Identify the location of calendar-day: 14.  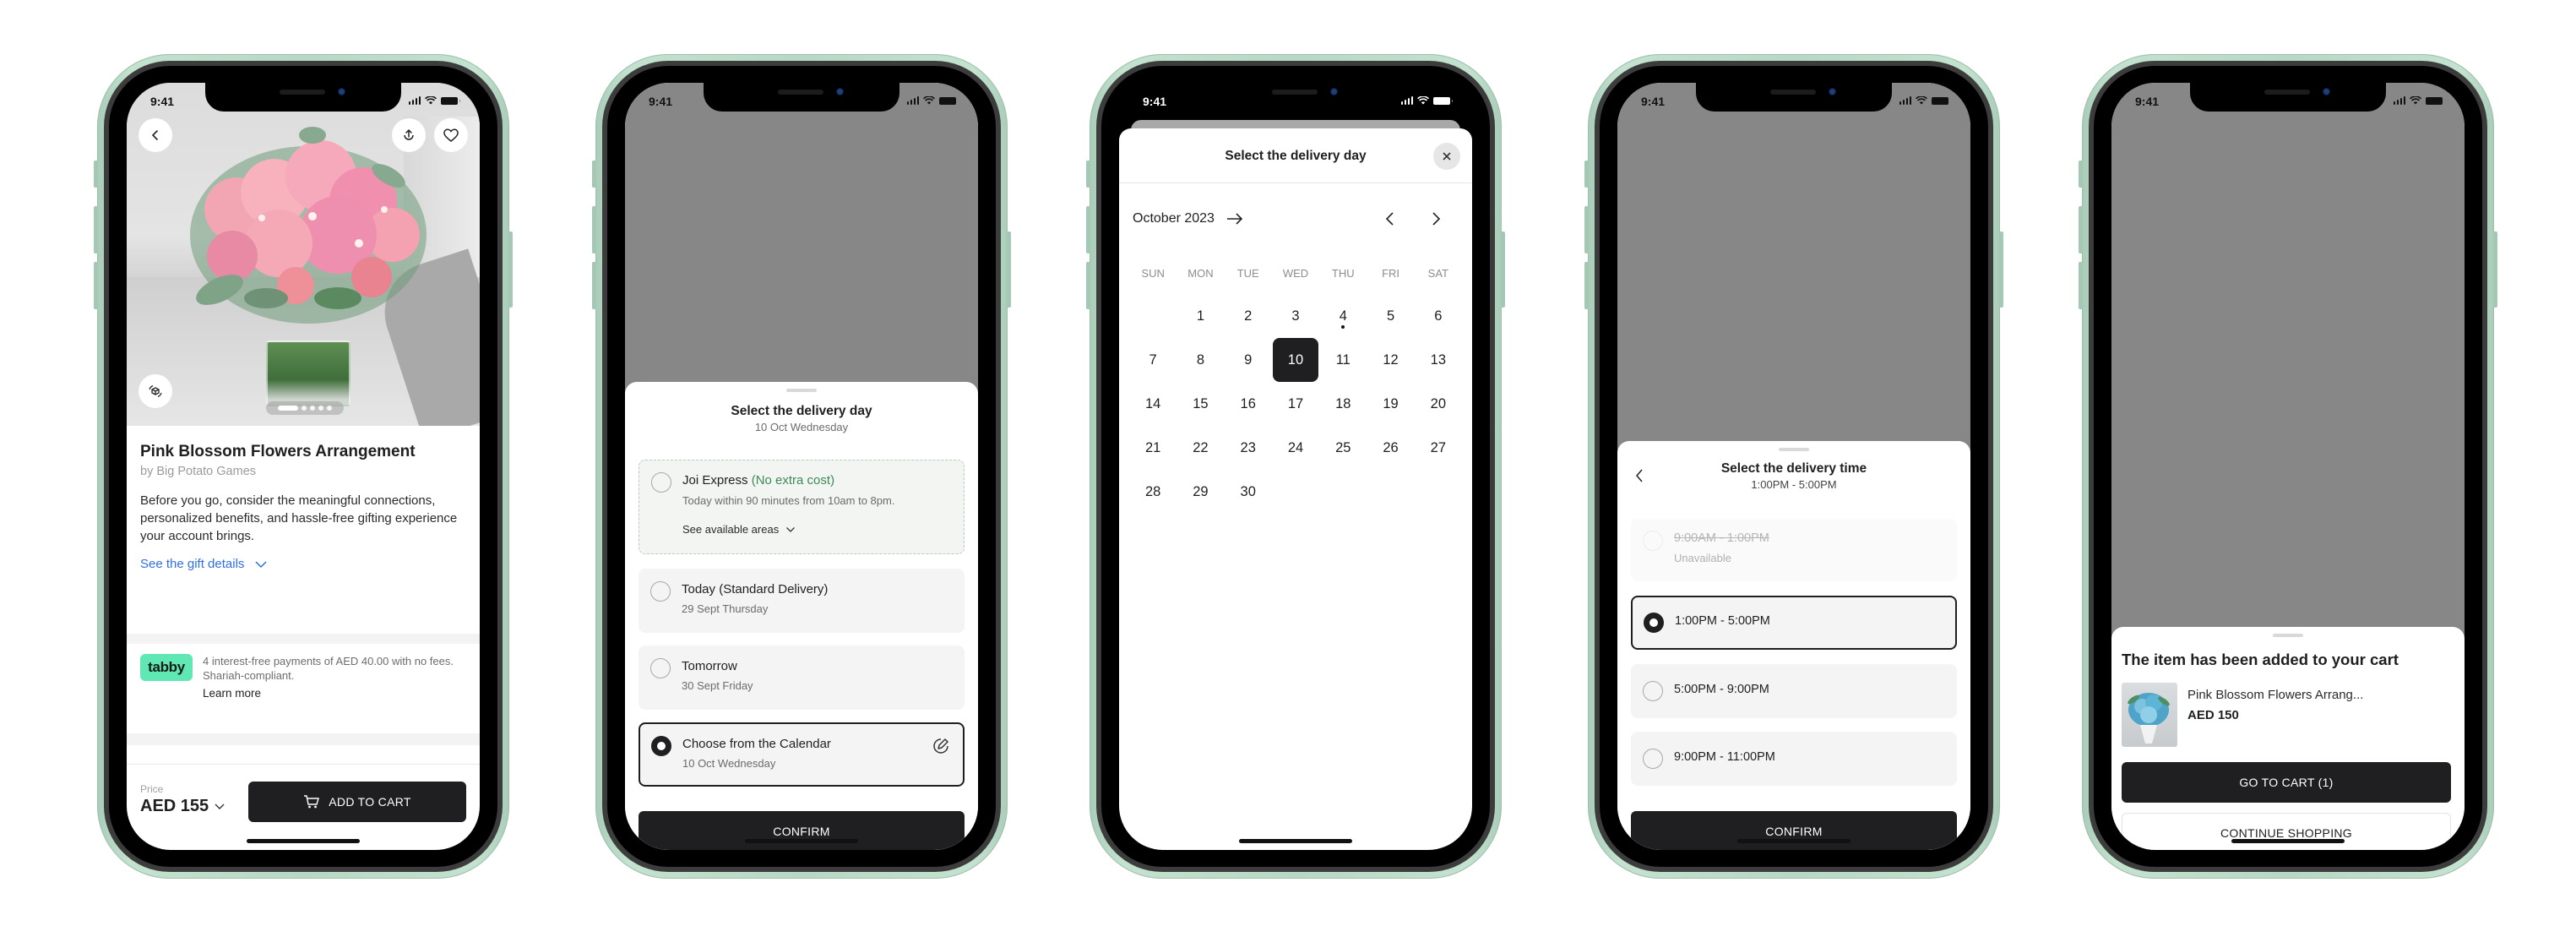
(1153, 404).